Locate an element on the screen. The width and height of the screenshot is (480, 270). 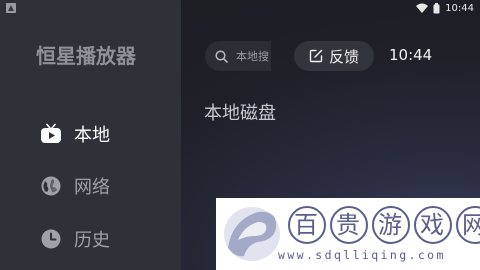
notification-icon is located at coordinates (11, 8).